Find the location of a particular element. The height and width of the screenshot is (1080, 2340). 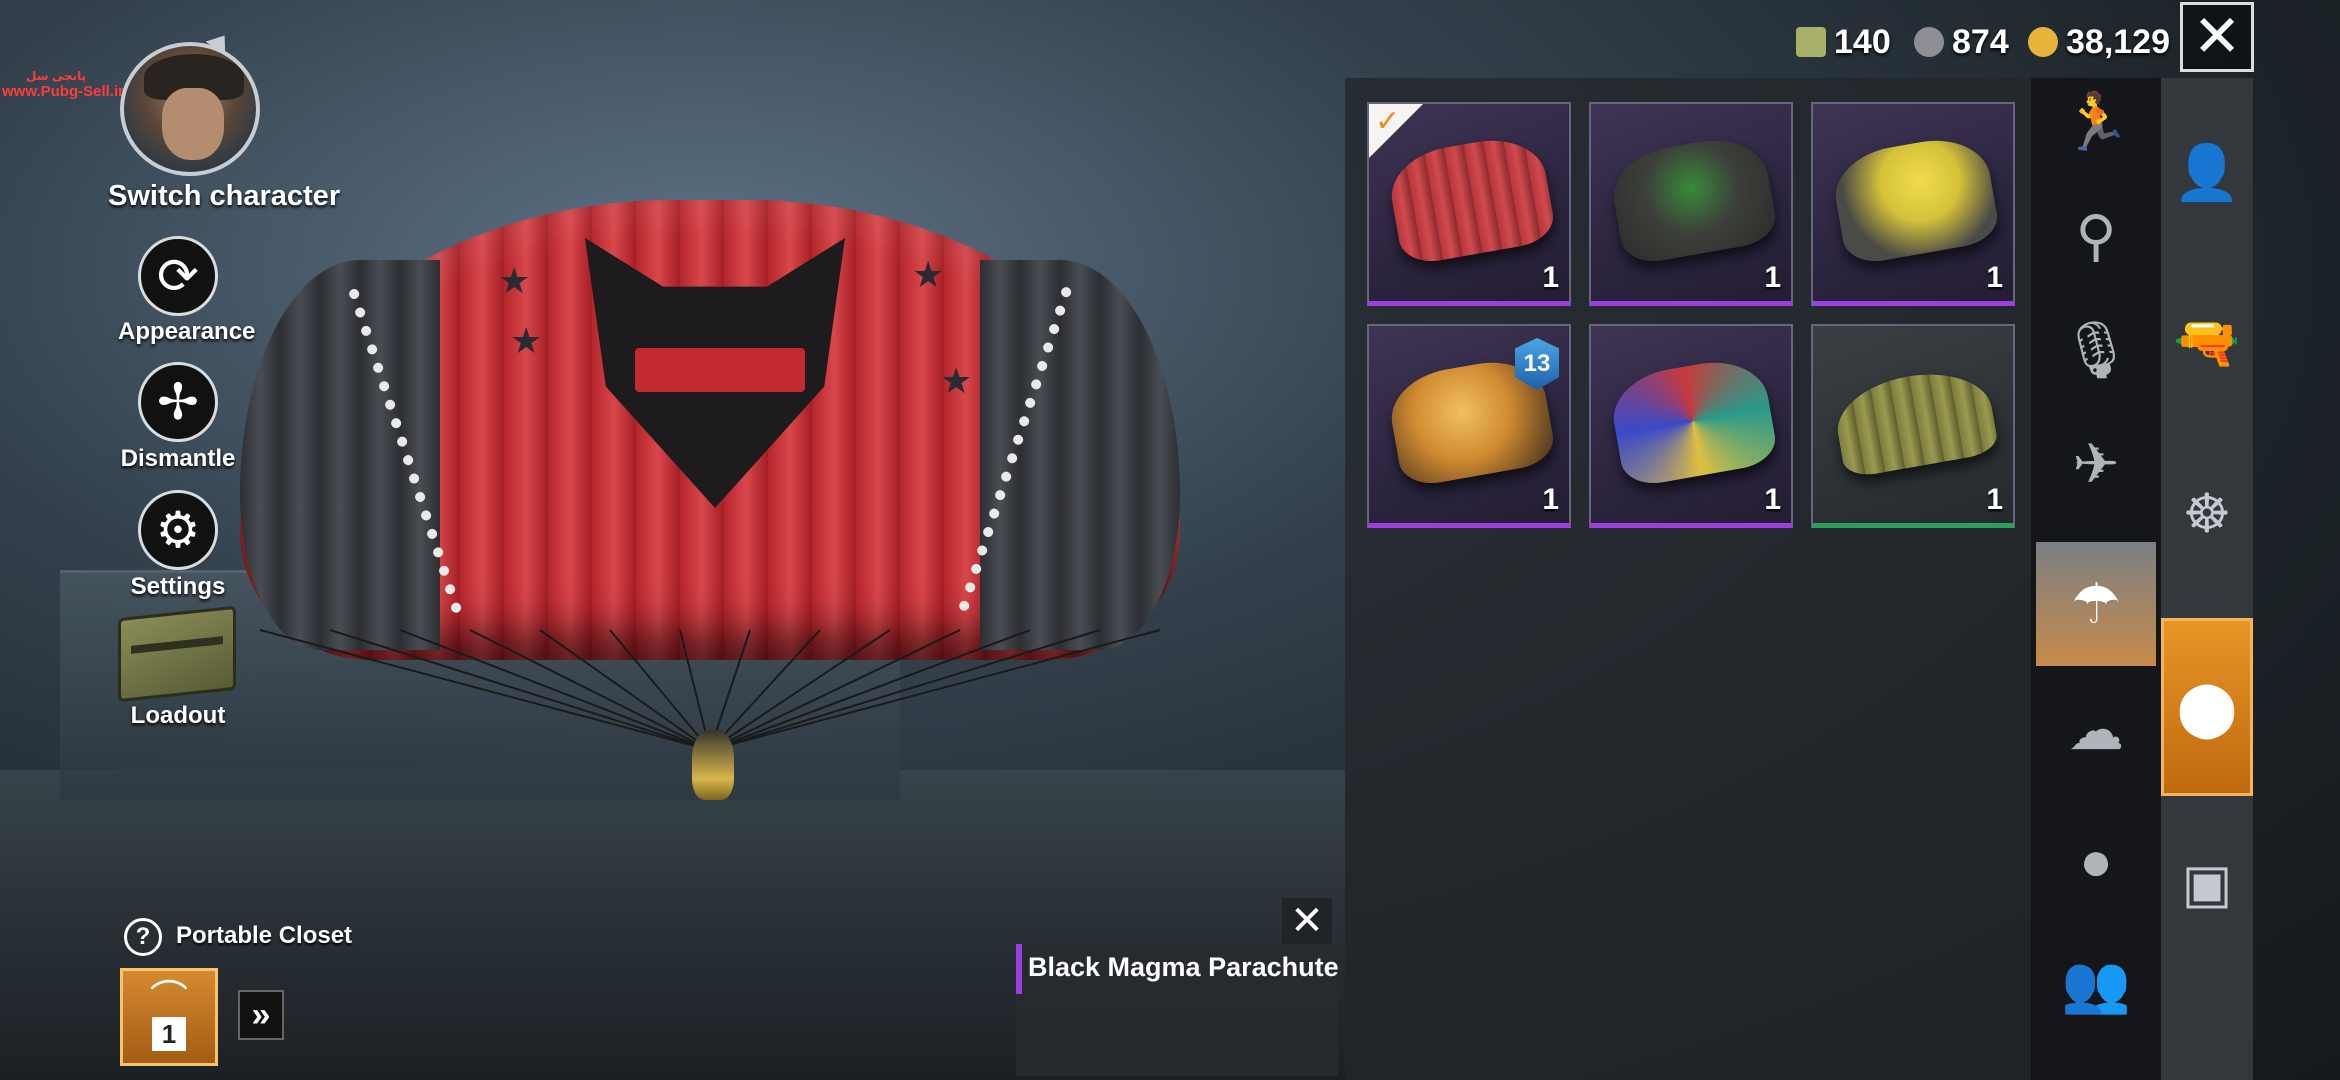

bp-value: 874 is located at coordinates (1980, 41).